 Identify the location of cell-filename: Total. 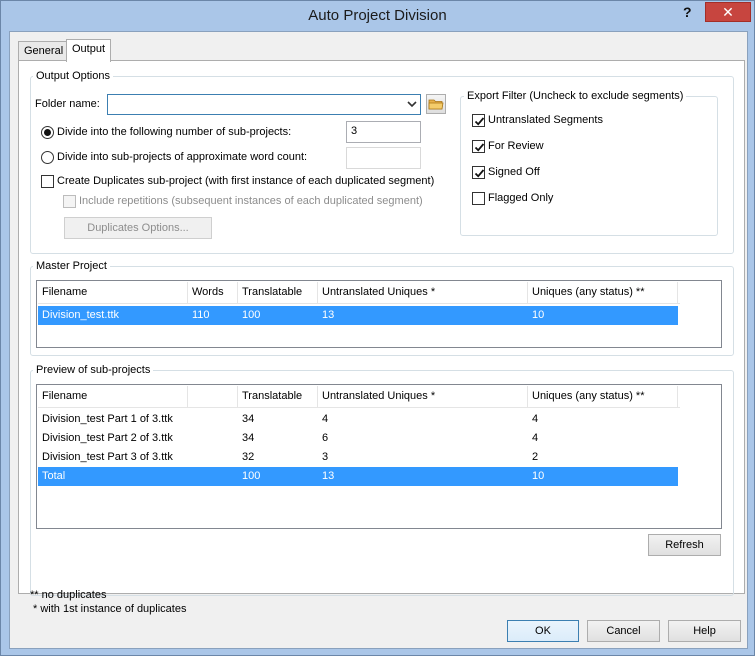
(54, 476).